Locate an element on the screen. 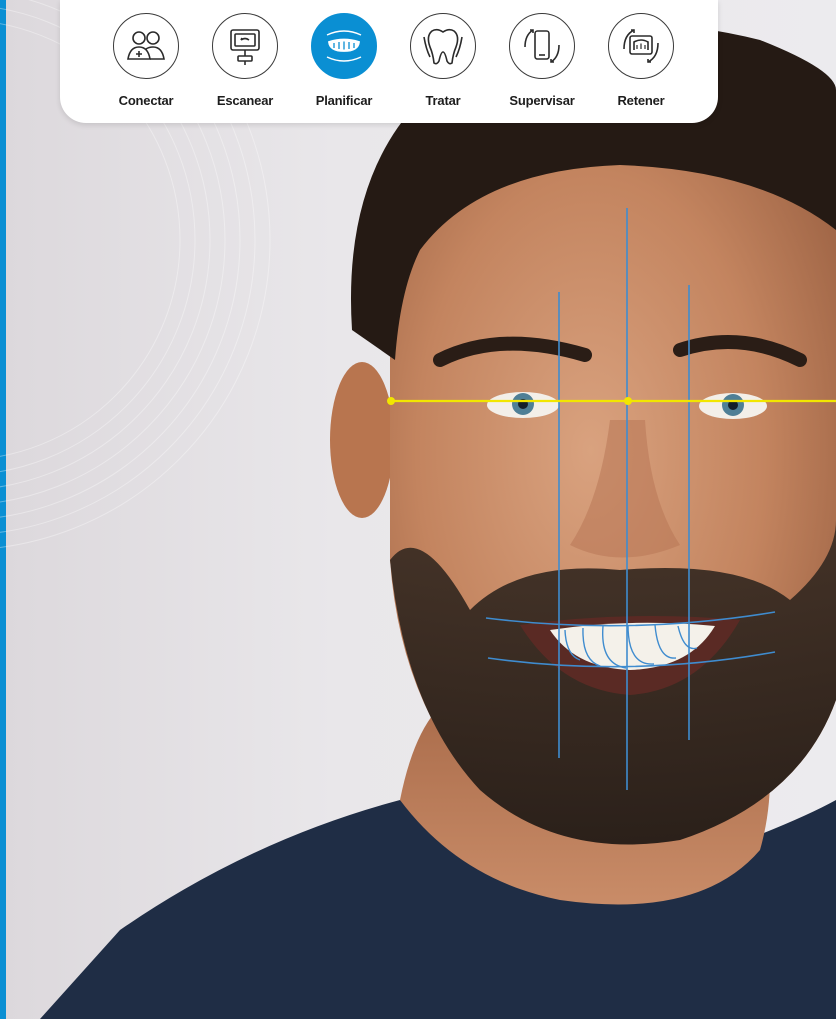 Image resolution: width=836 pixels, height=1019 pixels. step-label: Conectar is located at coordinates (146, 100).